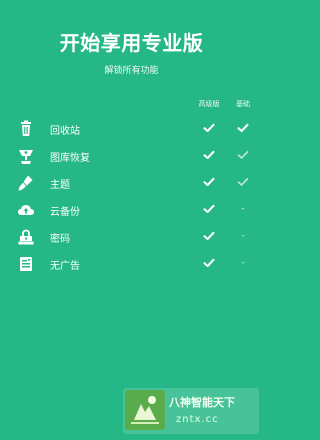 The image size is (320, 440). What do you see at coordinates (202, 402) in the screenshot?
I see `watermark-title: 八神智能天下` at bounding box center [202, 402].